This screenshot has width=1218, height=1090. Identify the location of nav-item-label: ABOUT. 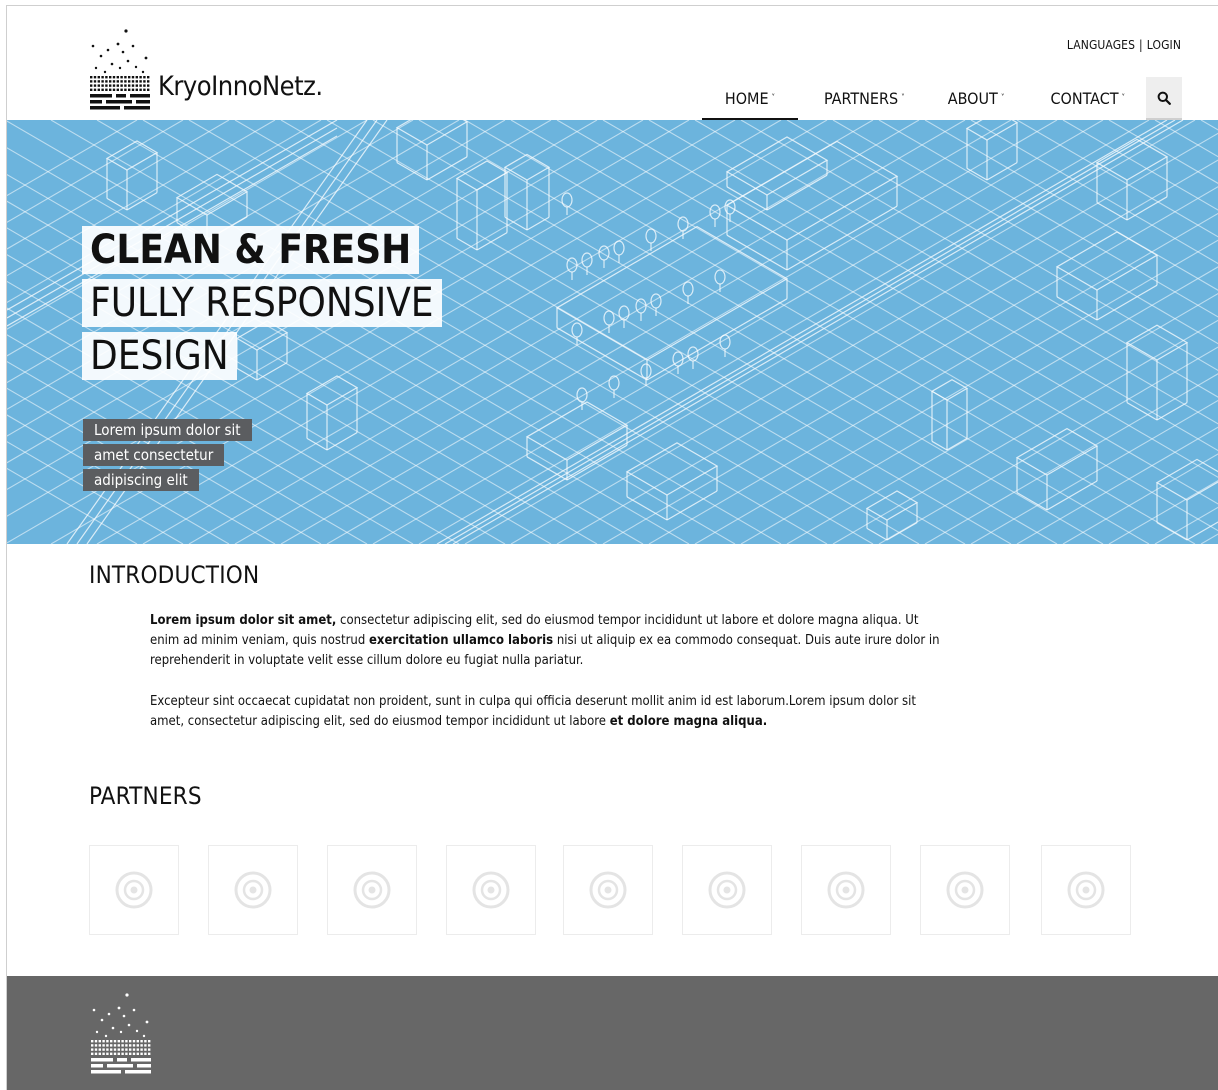
(972, 98).